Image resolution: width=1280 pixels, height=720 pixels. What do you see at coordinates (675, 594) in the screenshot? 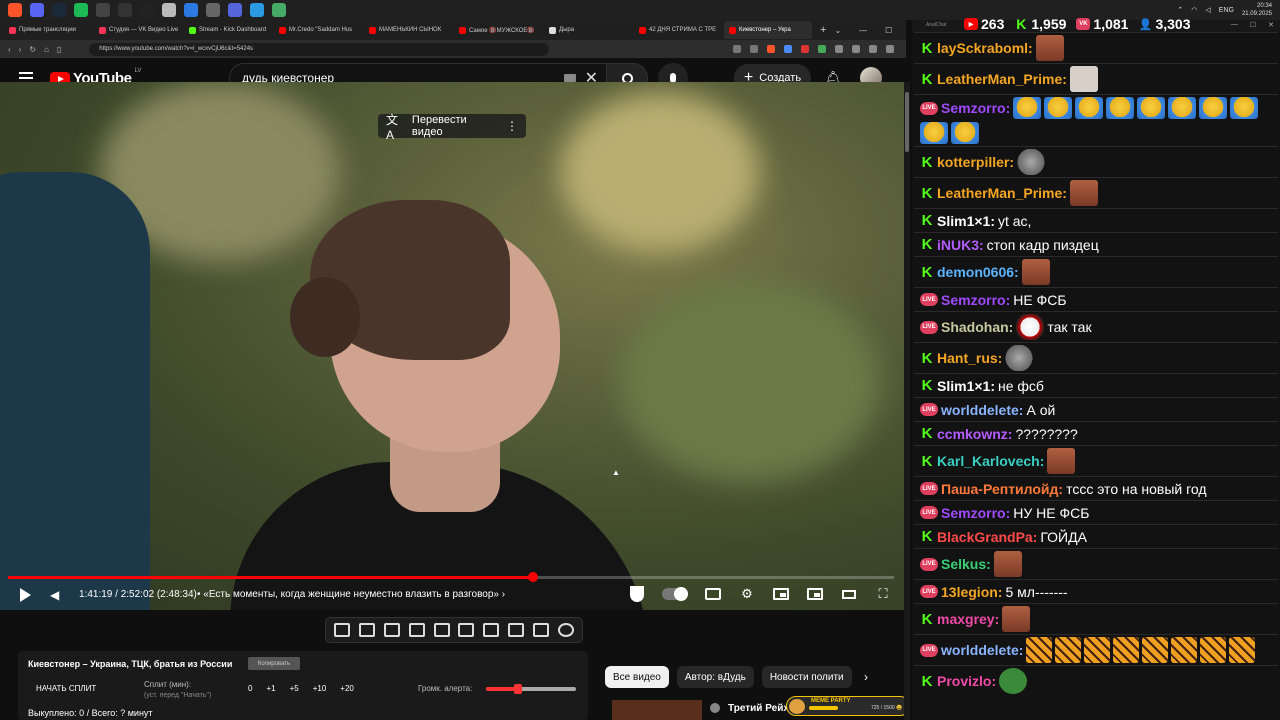
I see `autoplay-toggle` at bounding box center [675, 594].